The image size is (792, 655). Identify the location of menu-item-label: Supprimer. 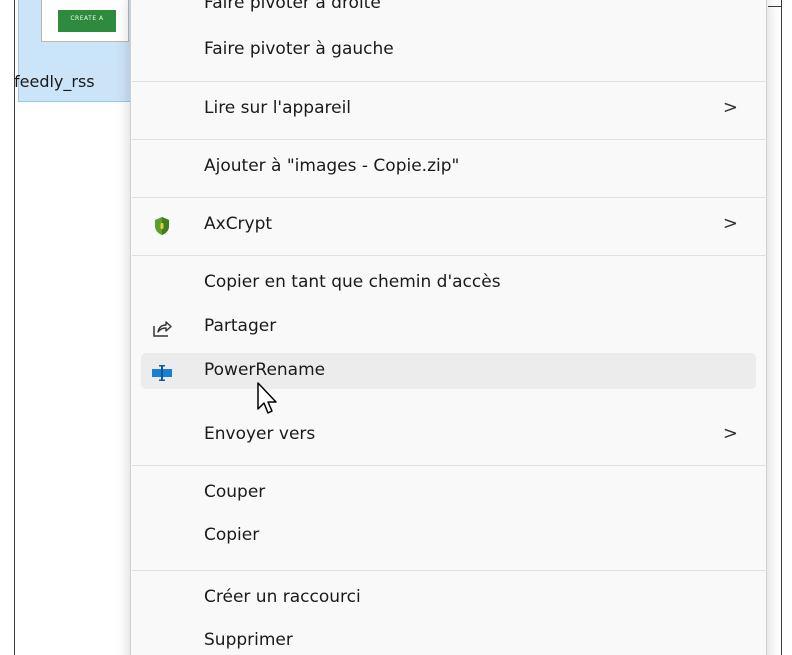
(248, 640).